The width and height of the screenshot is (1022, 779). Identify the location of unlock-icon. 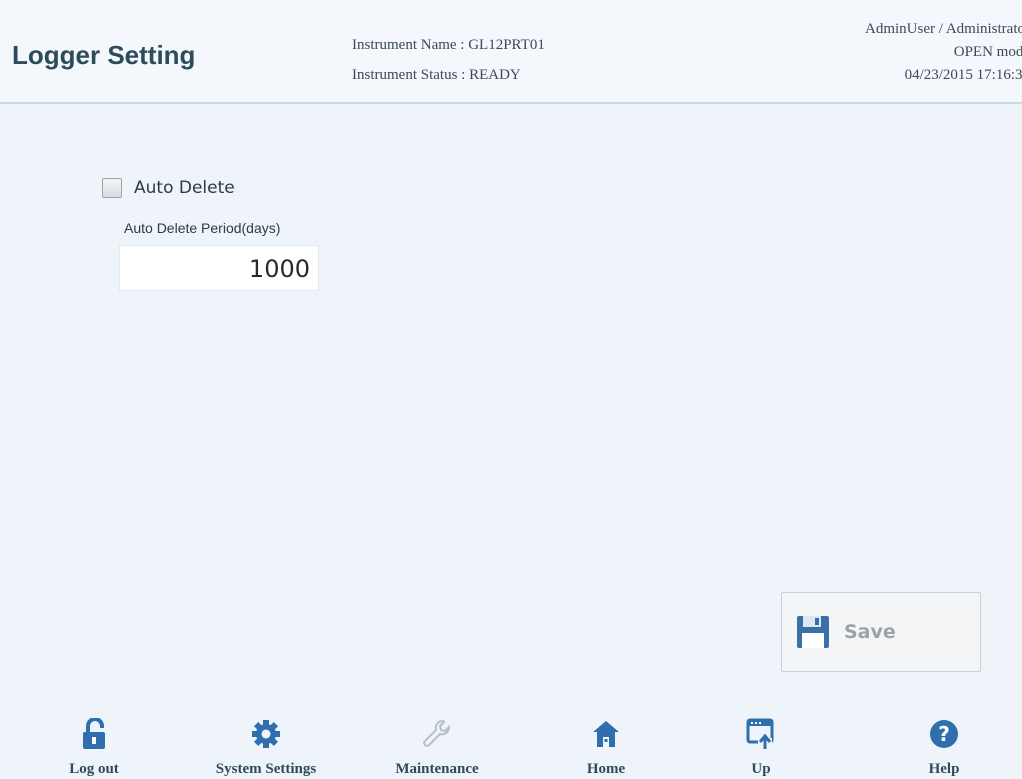
(94, 734).